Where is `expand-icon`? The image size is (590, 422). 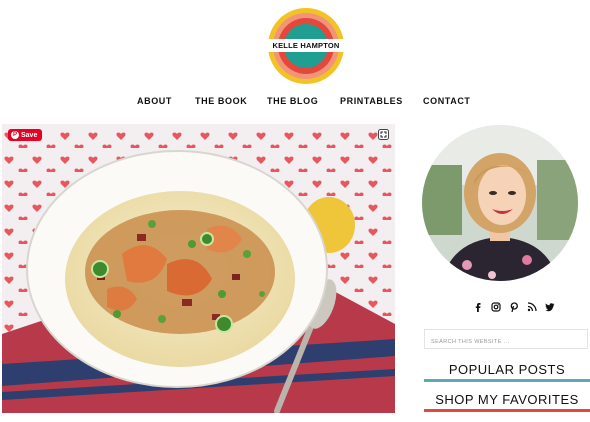
expand-icon is located at coordinates (383, 134).